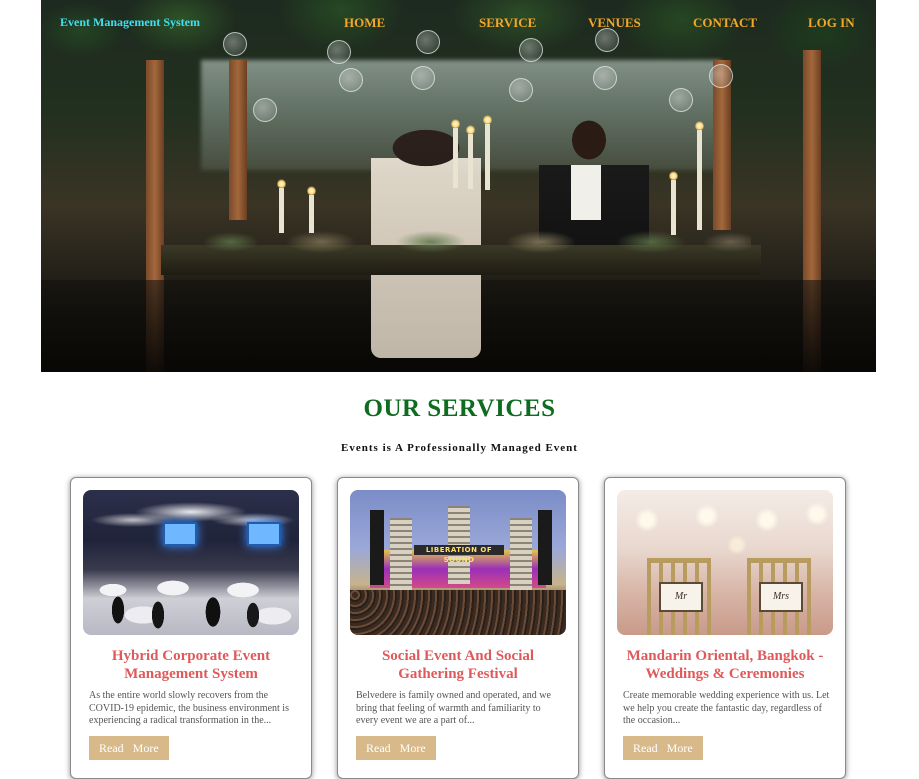 The width and height of the screenshot is (919, 779). I want to click on wedding-lights, so click(725, 525).